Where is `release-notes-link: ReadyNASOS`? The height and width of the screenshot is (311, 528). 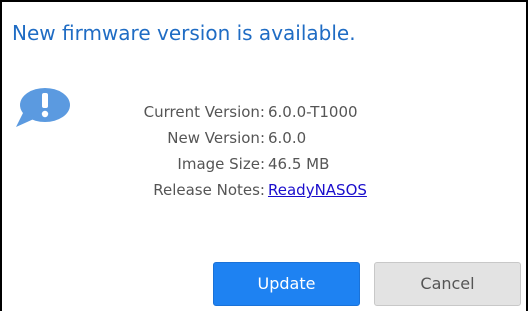
release-notes-link: ReadyNASOS is located at coordinates (317, 190).